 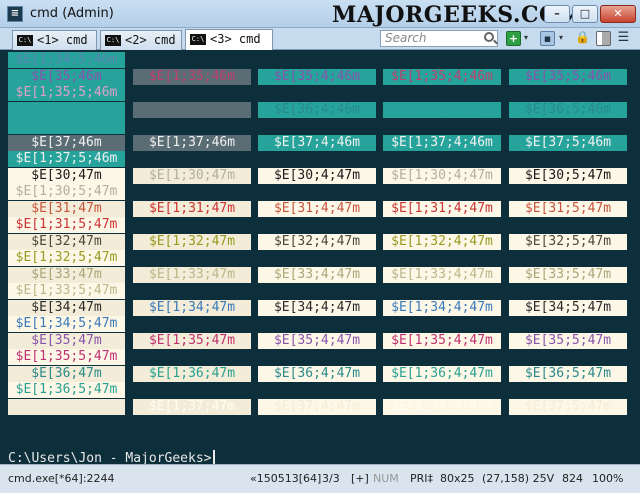 I want to click on color-sample-cell: $E[36;4;47m, so click(x=317, y=374).